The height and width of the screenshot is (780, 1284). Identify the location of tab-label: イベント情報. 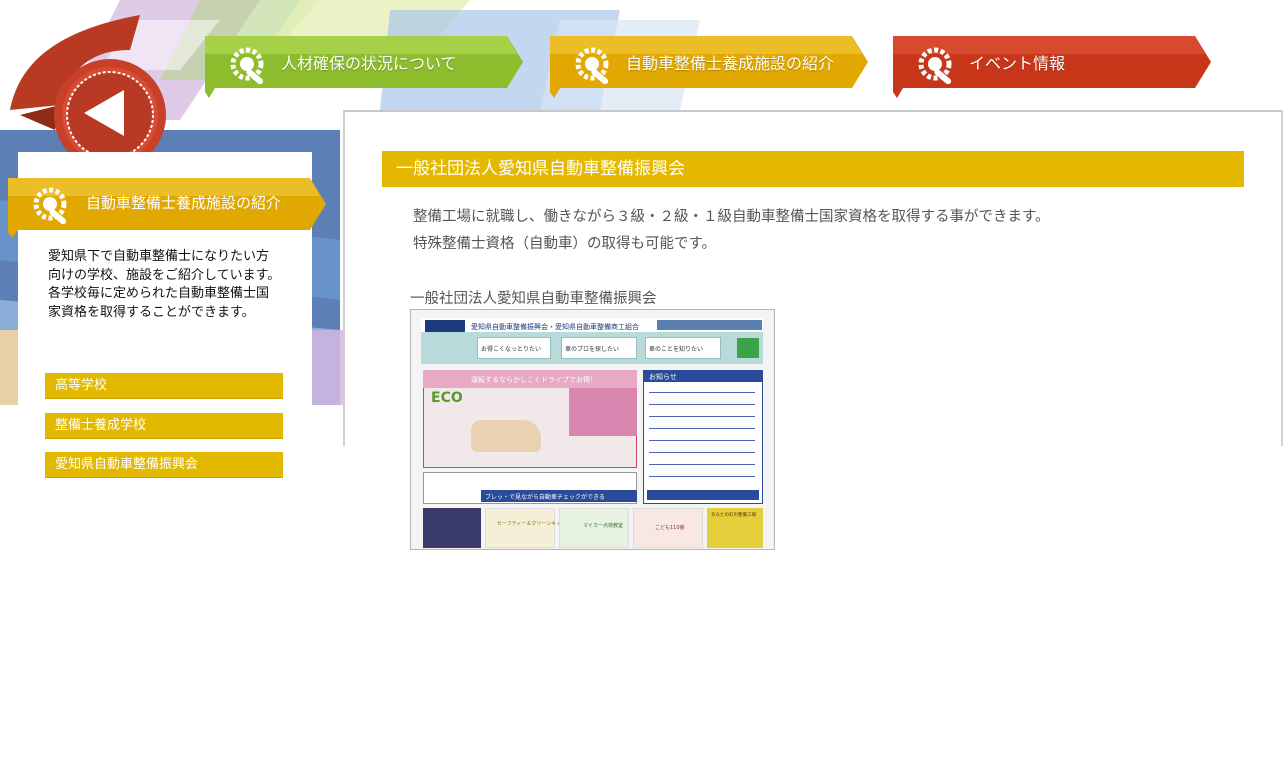
(1017, 63).